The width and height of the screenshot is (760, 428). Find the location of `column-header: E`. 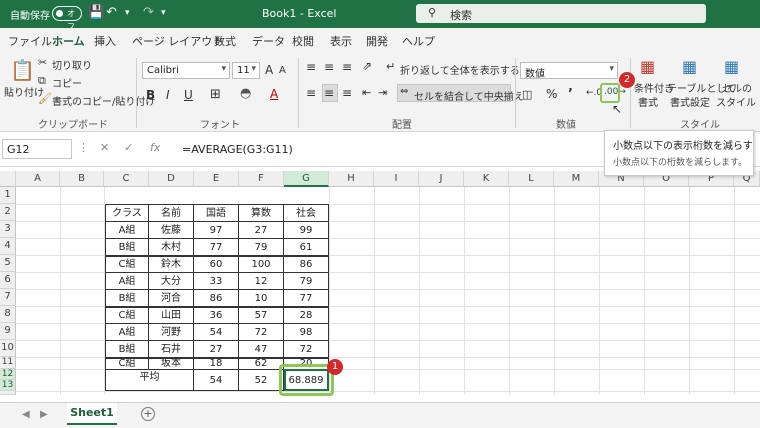

column-header: E is located at coordinates (216, 179).